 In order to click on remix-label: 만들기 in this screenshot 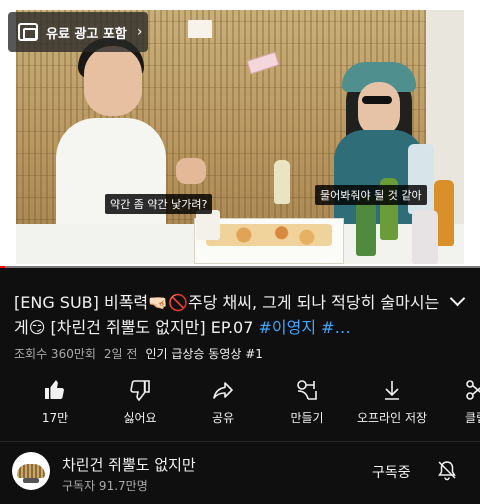, I will do `click(307, 418)`.